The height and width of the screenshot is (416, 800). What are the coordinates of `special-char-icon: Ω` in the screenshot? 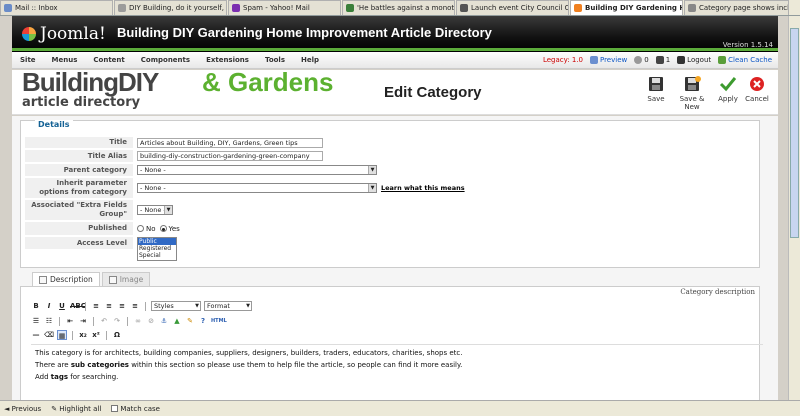 It's located at (117, 335).